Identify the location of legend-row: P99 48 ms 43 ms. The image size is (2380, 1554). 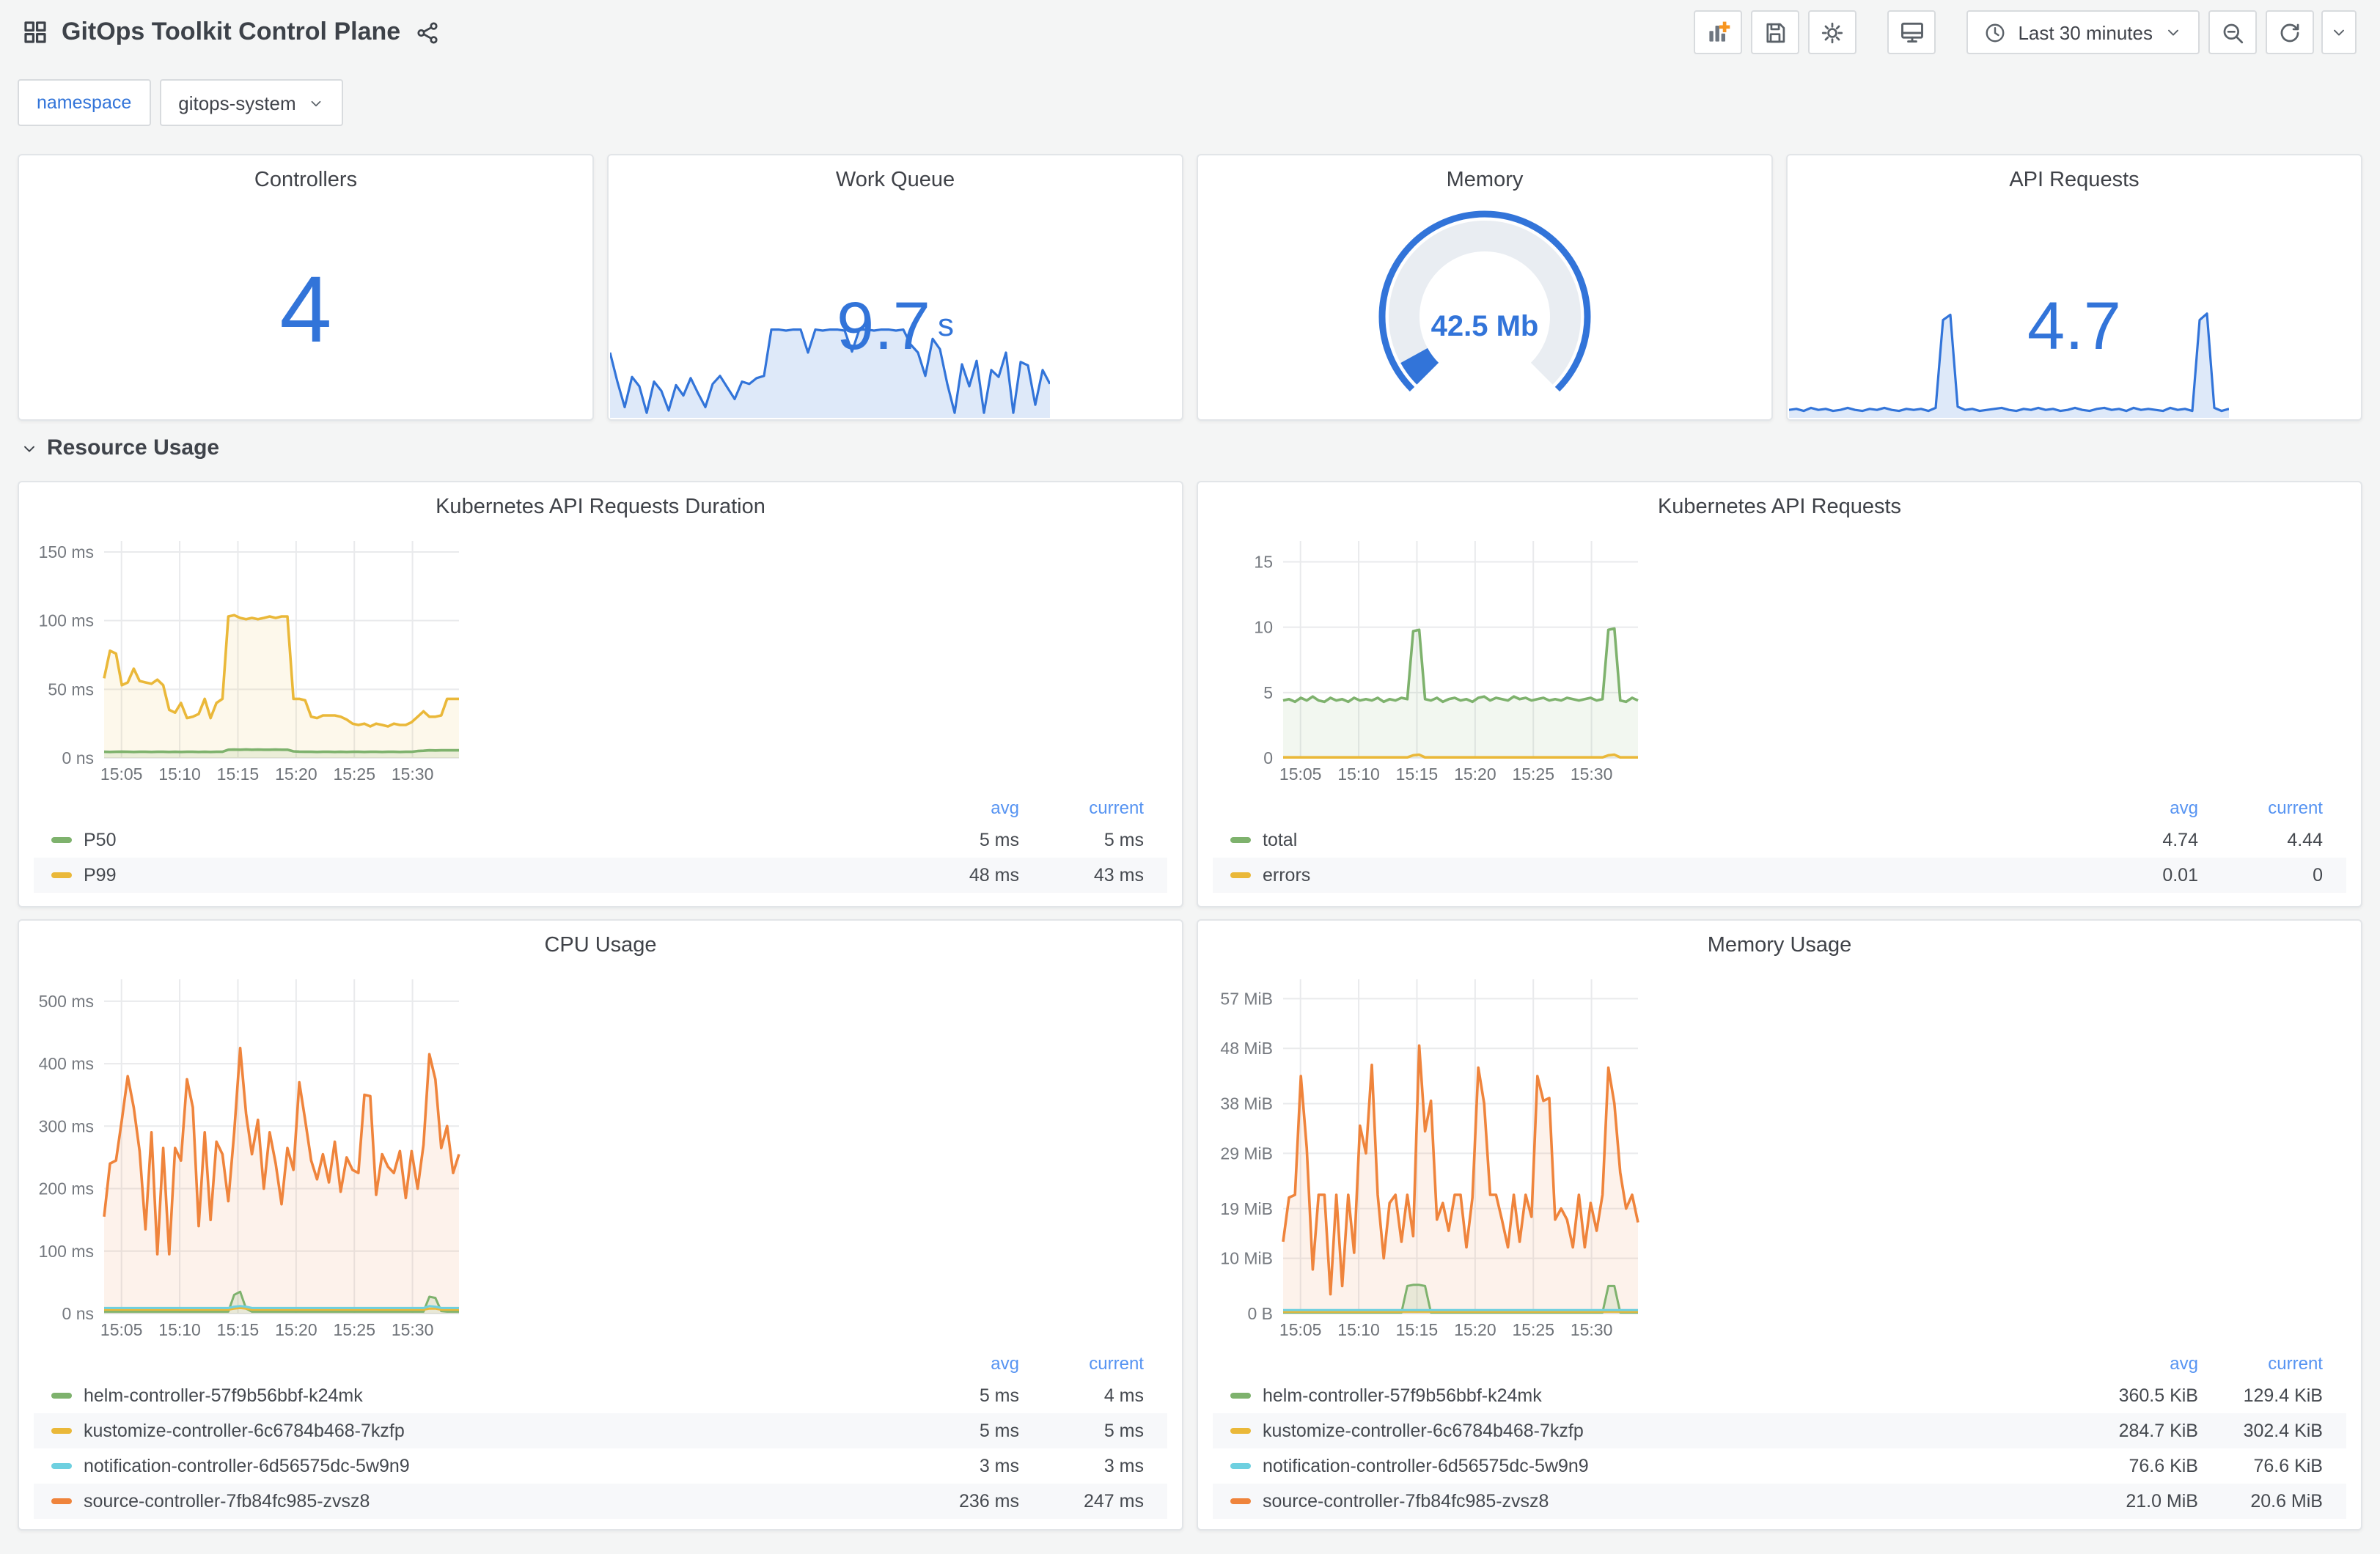
(600, 875).